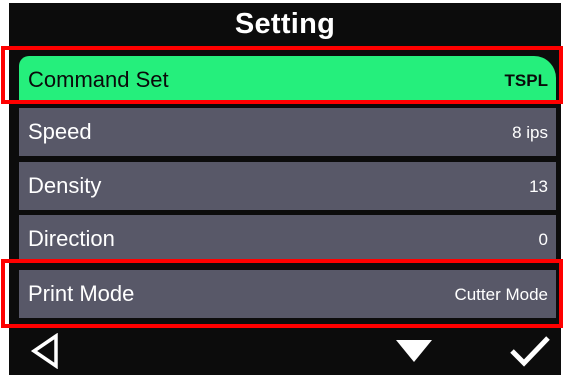 This screenshot has height=377, width=563. I want to click on back-arrow-icon, so click(44, 351).